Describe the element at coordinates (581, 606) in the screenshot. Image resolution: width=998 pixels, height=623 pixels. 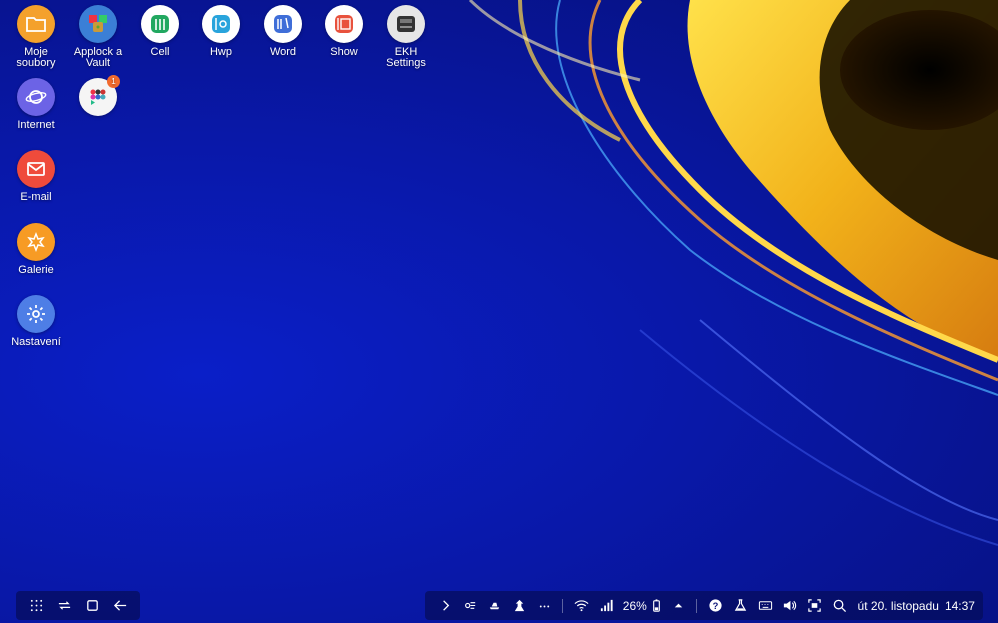
I see `wifi-icon` at that location.